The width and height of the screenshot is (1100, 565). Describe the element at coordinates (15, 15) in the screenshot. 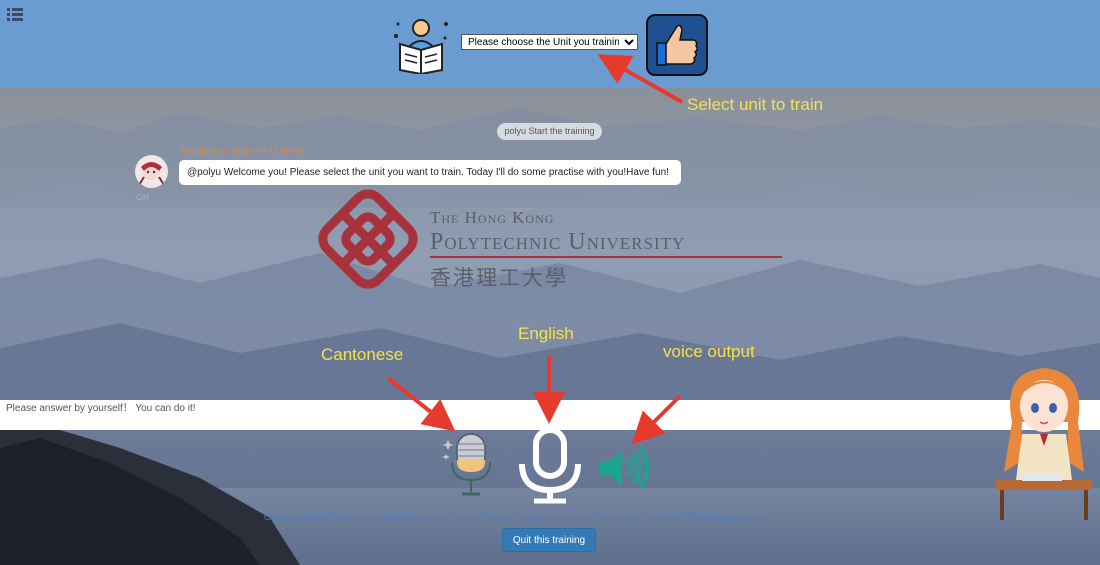

I see `list-icon` at that location.